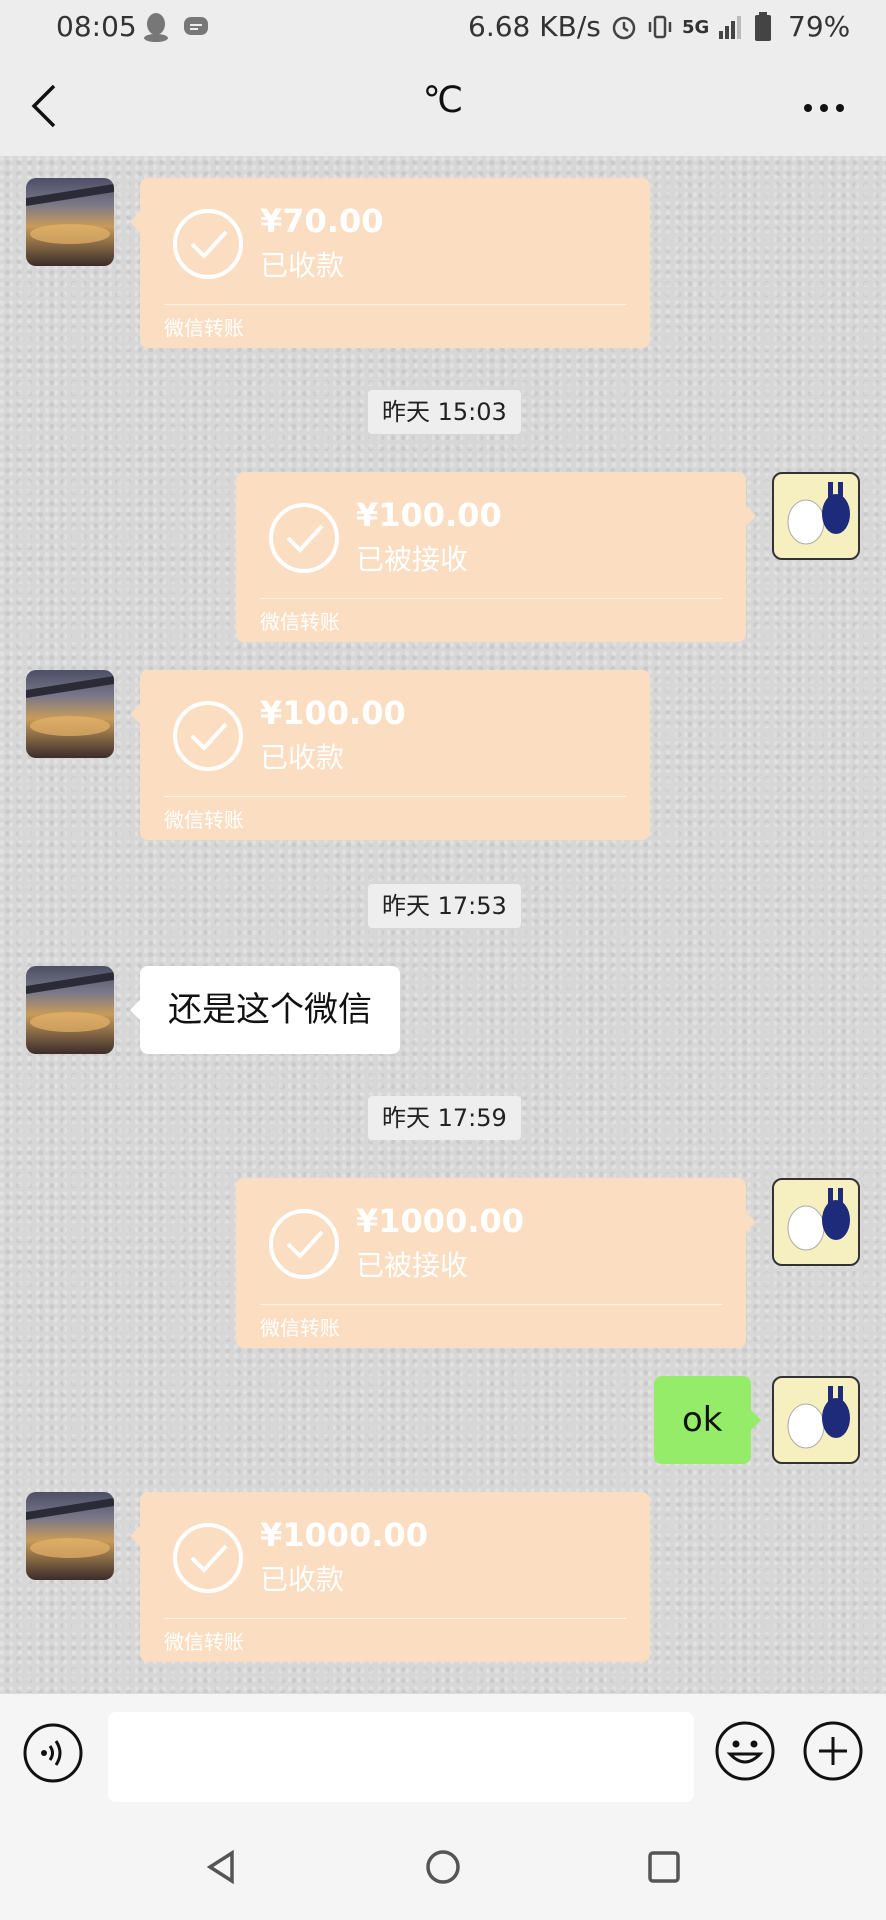  What do you see at coordinates (664, 1867) in the screenshot?
I see `nav-recents-icon` at bounding box center [664, 1867].